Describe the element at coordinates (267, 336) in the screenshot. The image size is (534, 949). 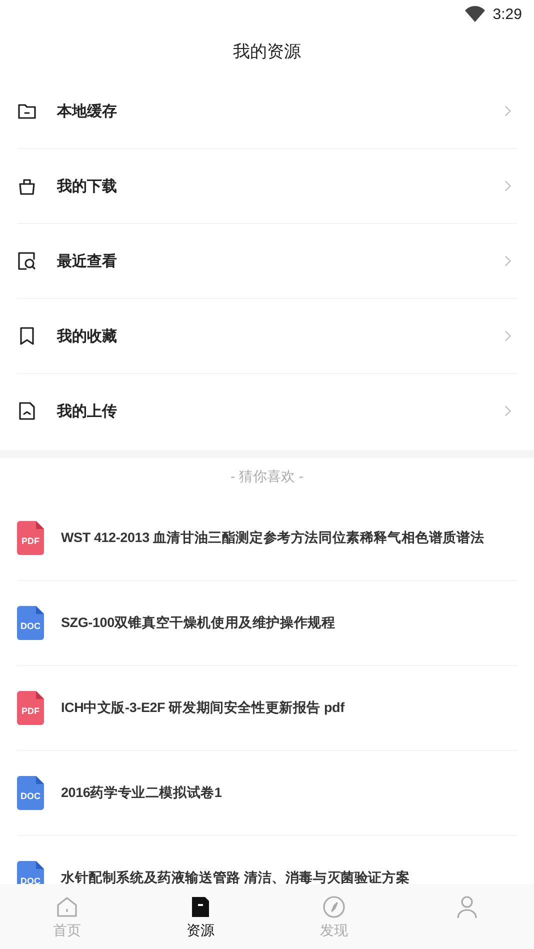
I see `menu-item: 我的收藏` at that location.